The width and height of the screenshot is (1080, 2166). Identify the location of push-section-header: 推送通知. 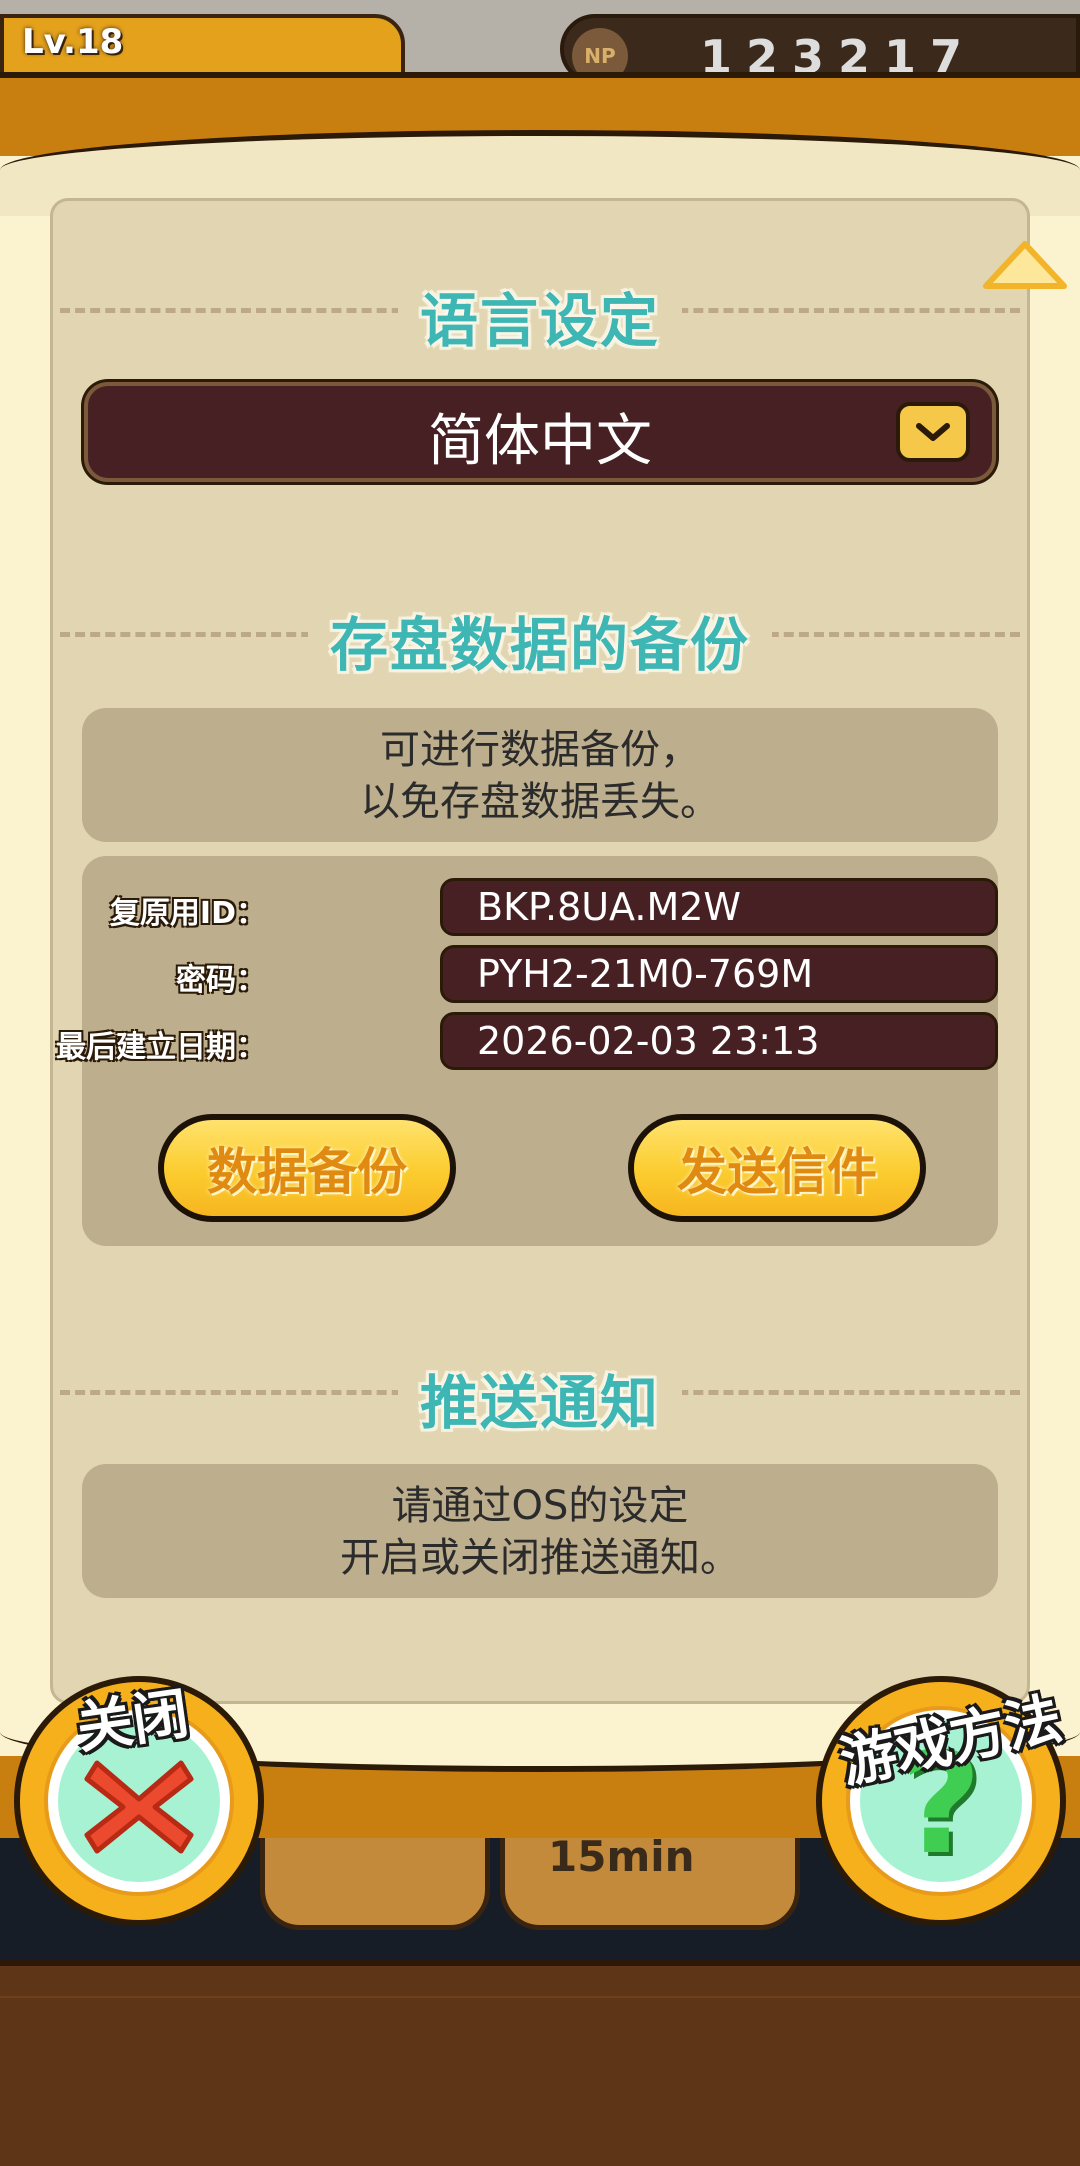
(540, 1396).